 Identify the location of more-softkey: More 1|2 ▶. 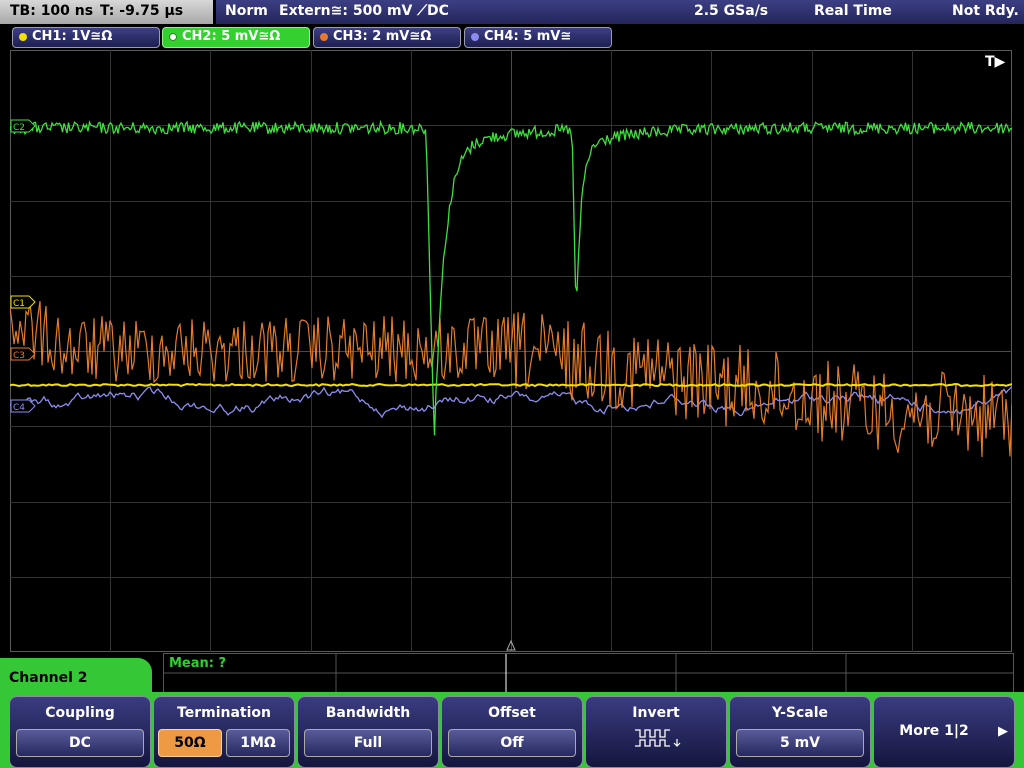
(944, 732).